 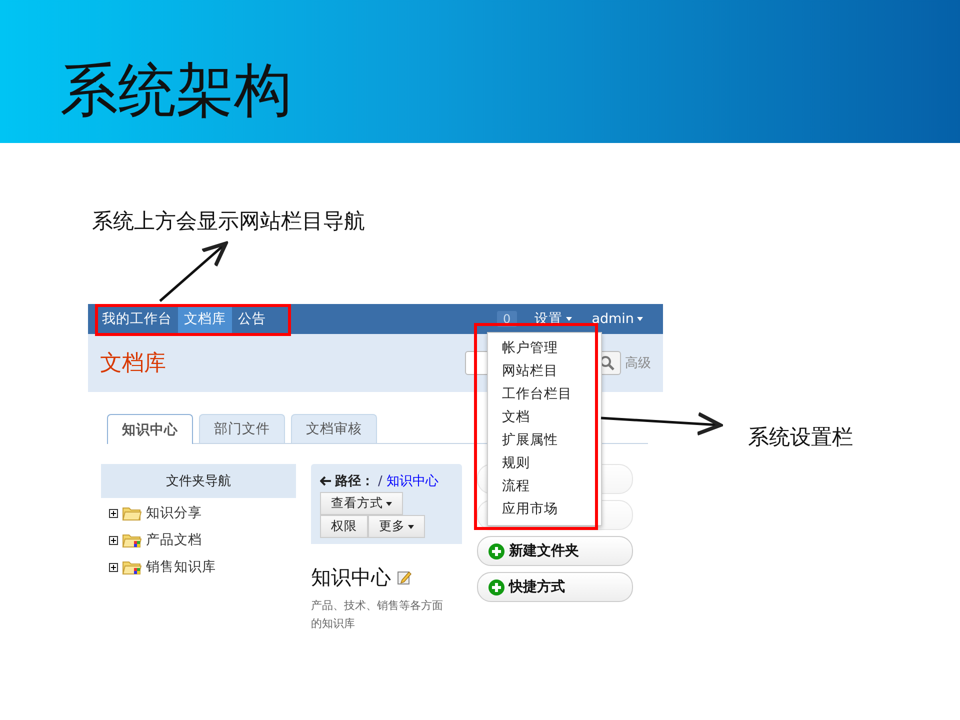 What do you see at coordinates (617, 319) in the screenshot?
I see `user-menu: admin` at bounding box center [617, 319].